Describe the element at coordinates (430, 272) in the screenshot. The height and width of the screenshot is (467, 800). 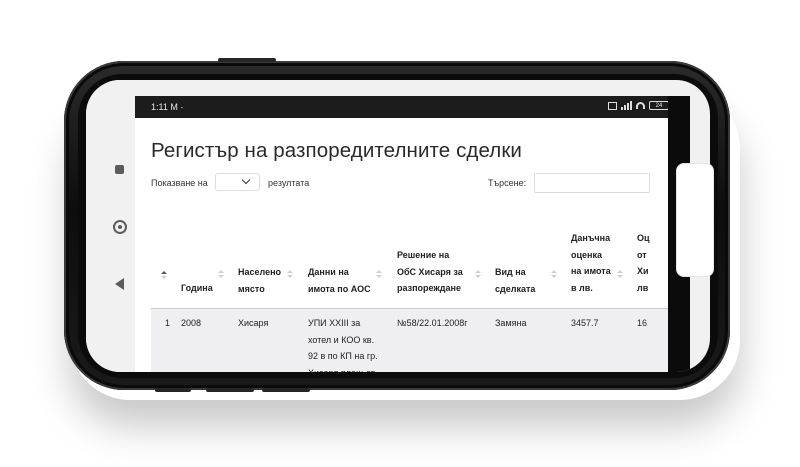
I see `column-header-decision: Решение на ОбС Хисаря за разпореждане` at that location.